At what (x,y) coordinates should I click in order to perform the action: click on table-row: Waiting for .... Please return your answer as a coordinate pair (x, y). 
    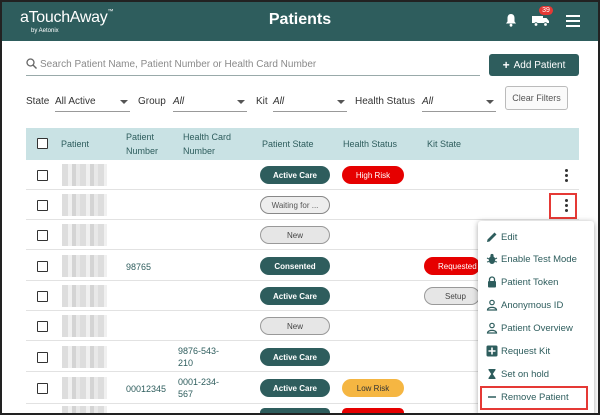
    Looking at the image, I should click on (302, 205).